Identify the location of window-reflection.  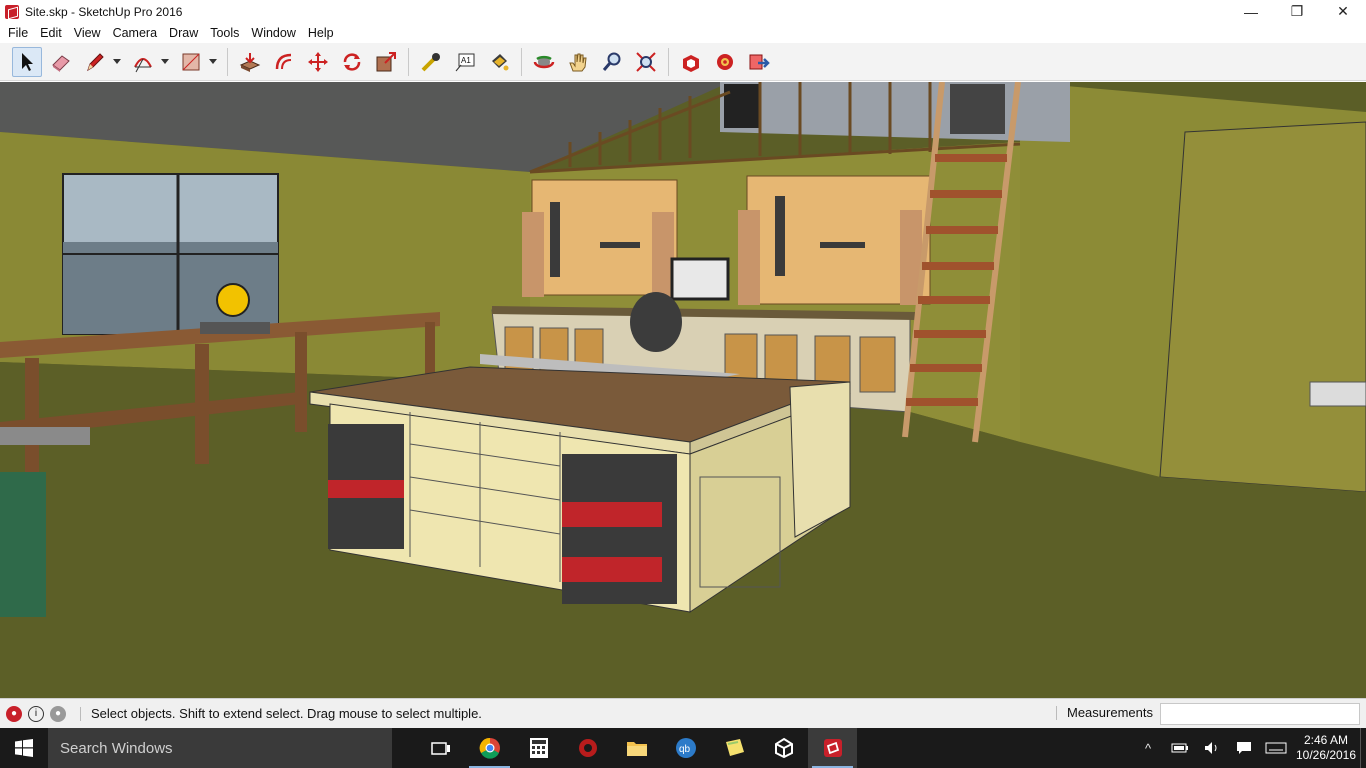
(170, 288).